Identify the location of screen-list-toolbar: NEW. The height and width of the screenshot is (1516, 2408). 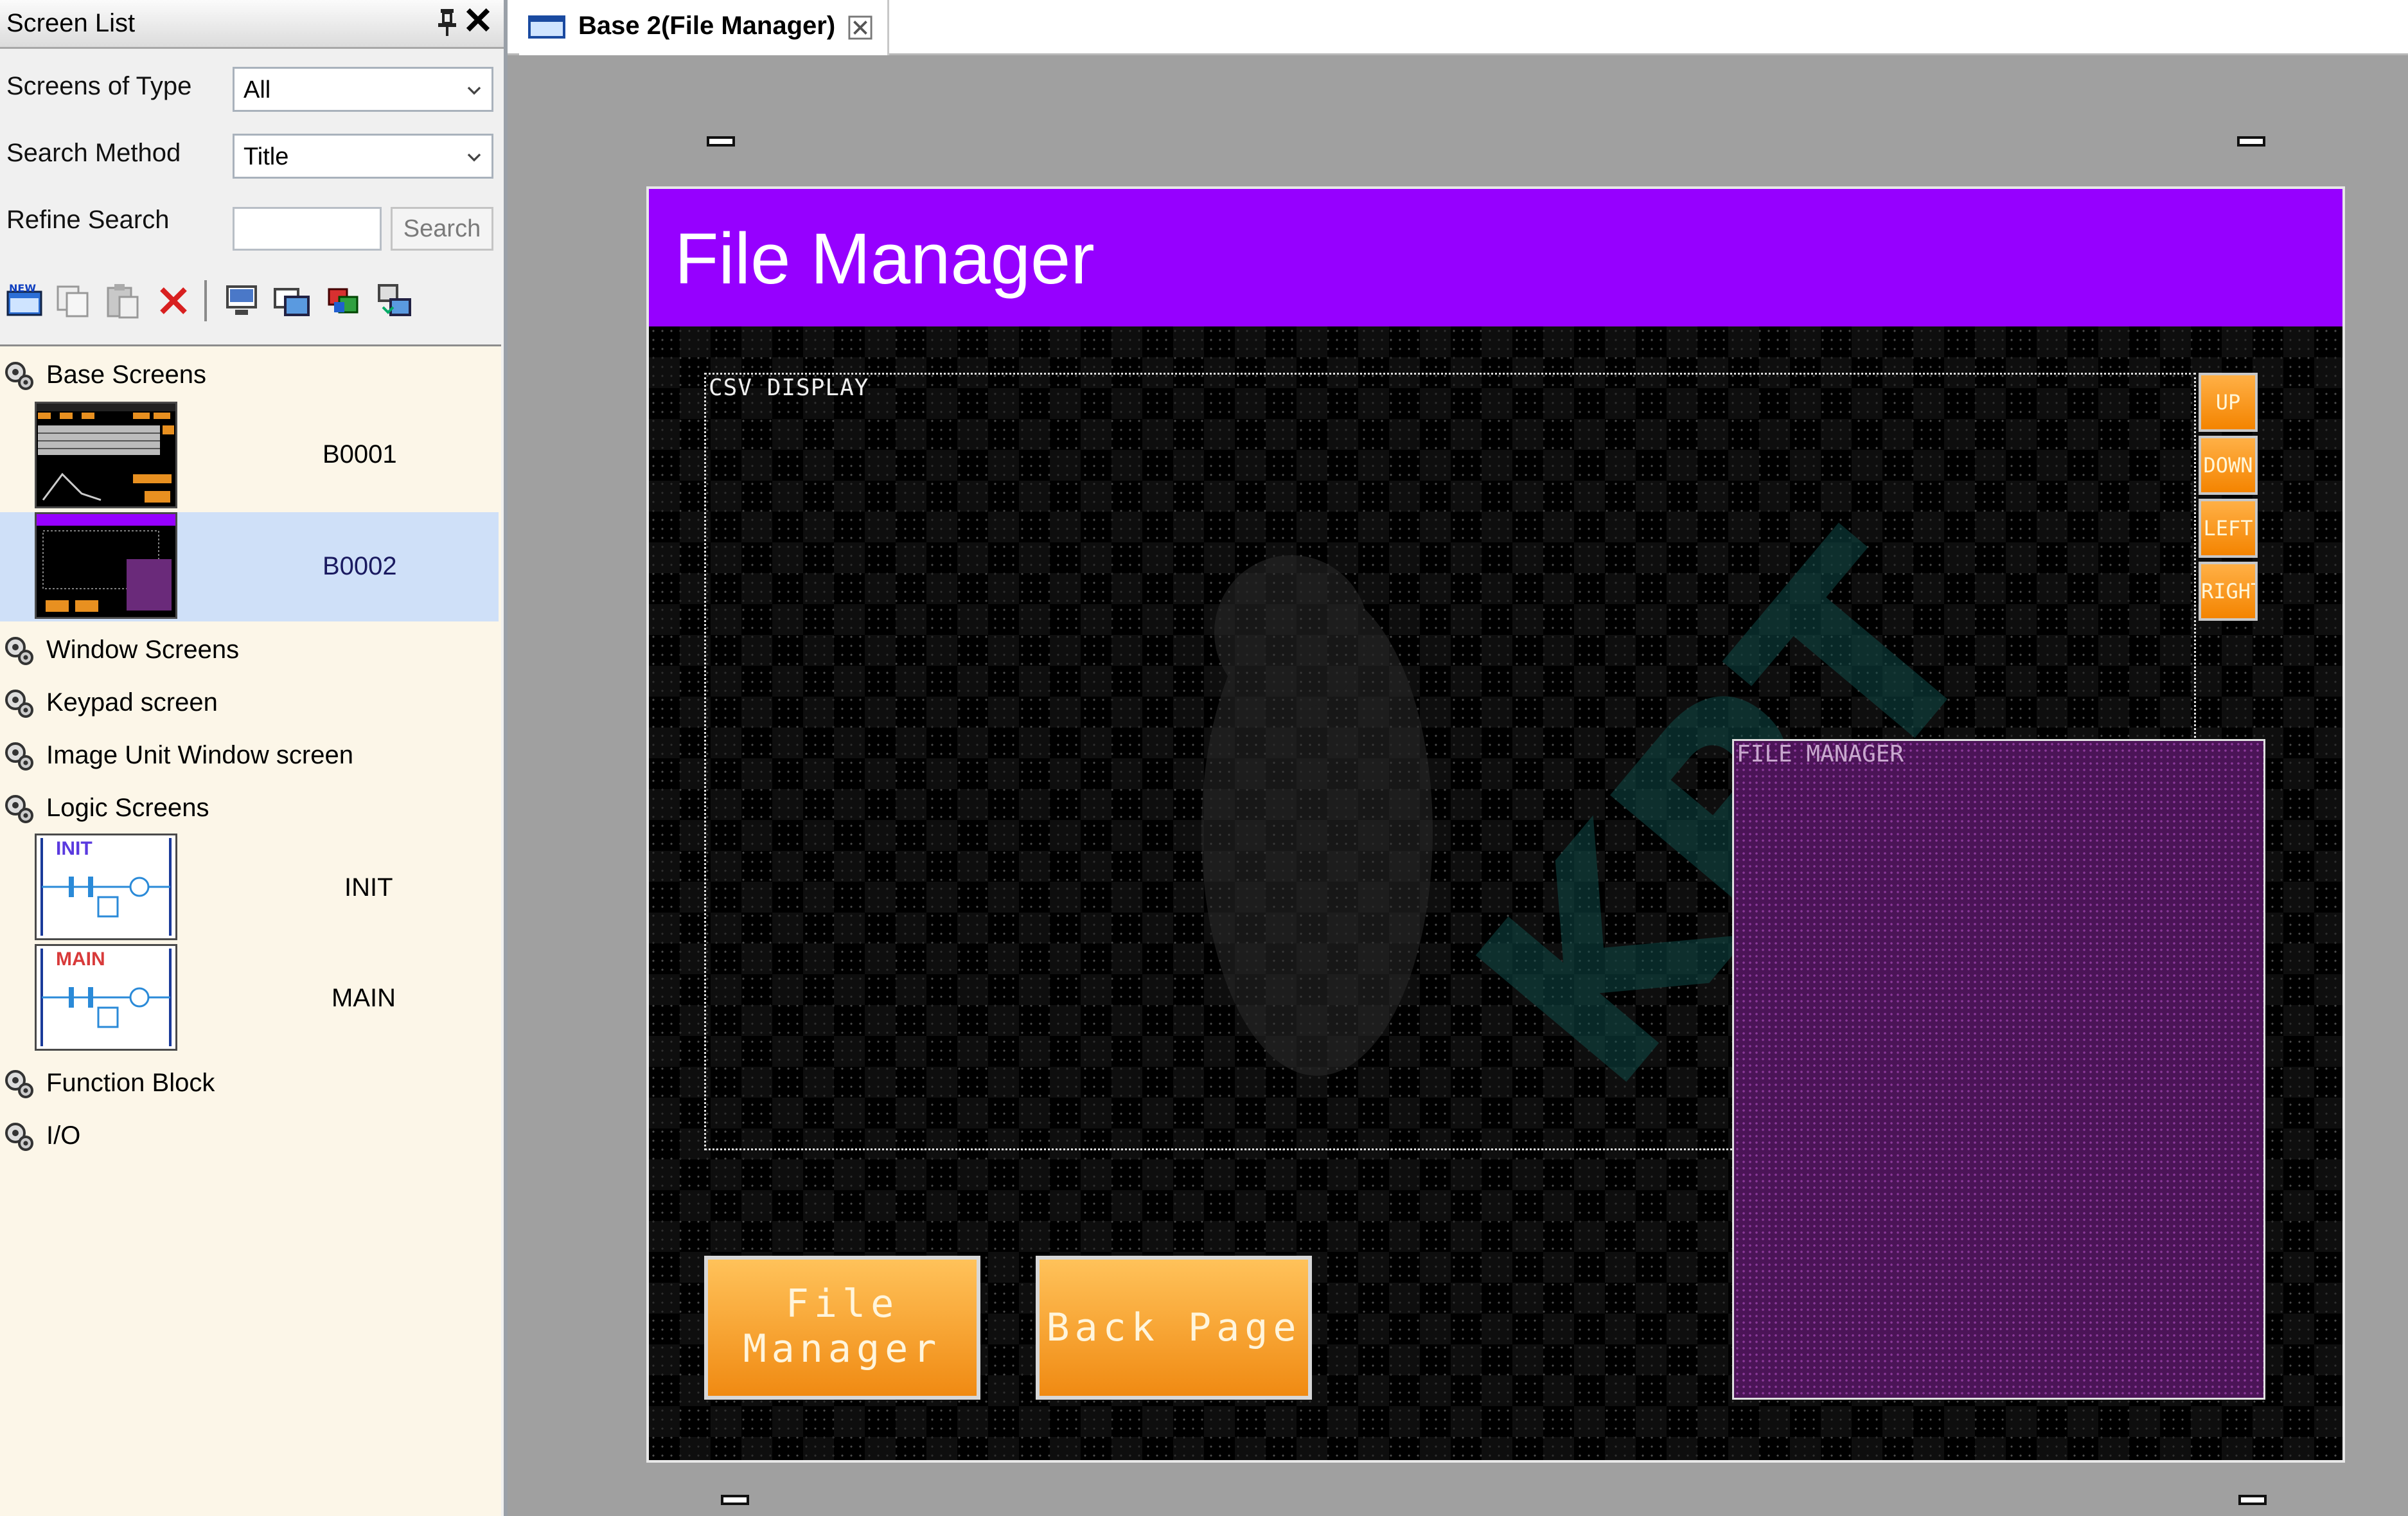
(252, 298).